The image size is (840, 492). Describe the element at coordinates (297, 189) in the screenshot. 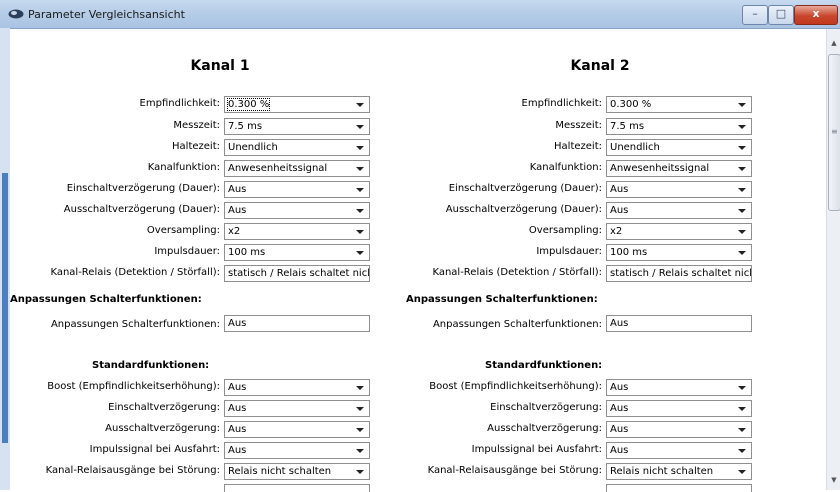

I see `ch1-on-delay-select: Aus` at that location.